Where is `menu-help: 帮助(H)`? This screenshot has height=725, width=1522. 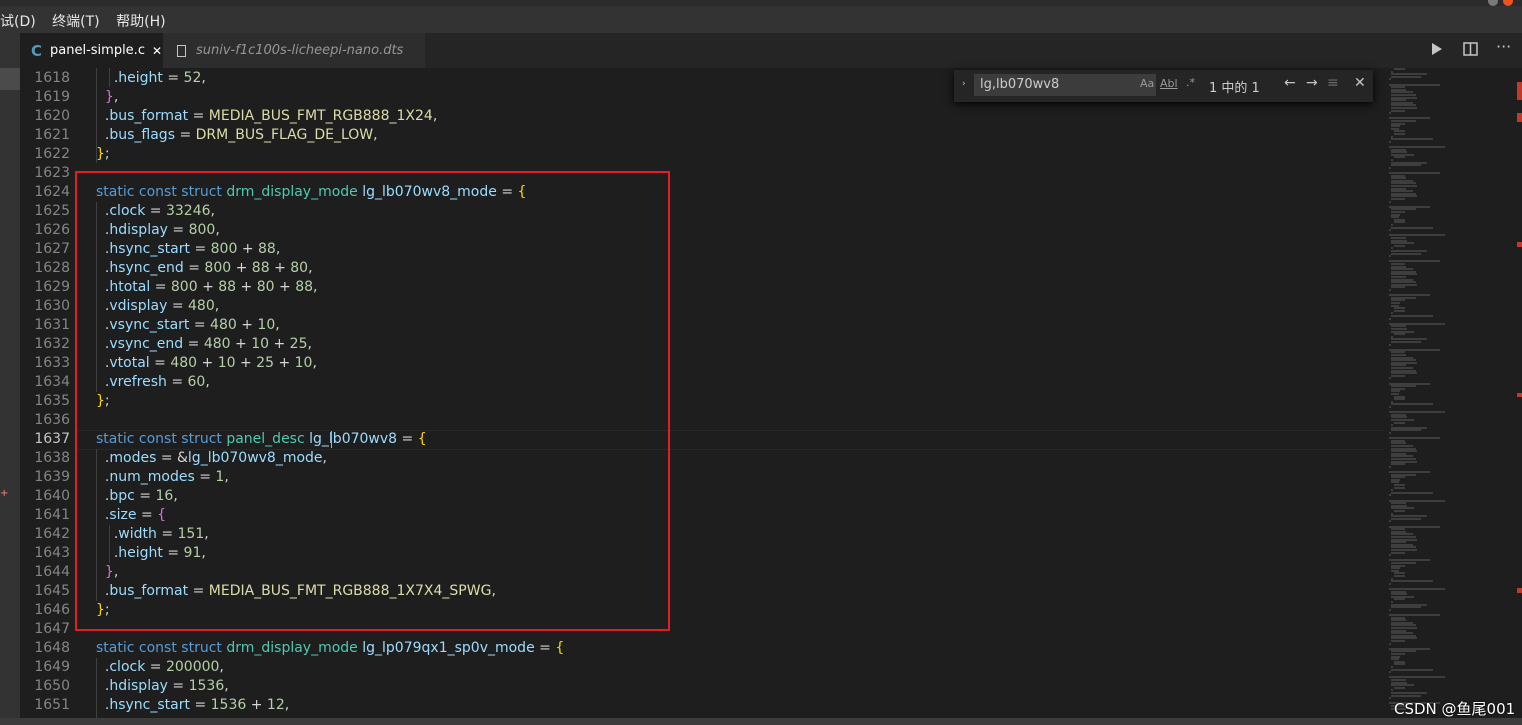 menu-help: 帮助(H) is located at coordinates (140, 22).